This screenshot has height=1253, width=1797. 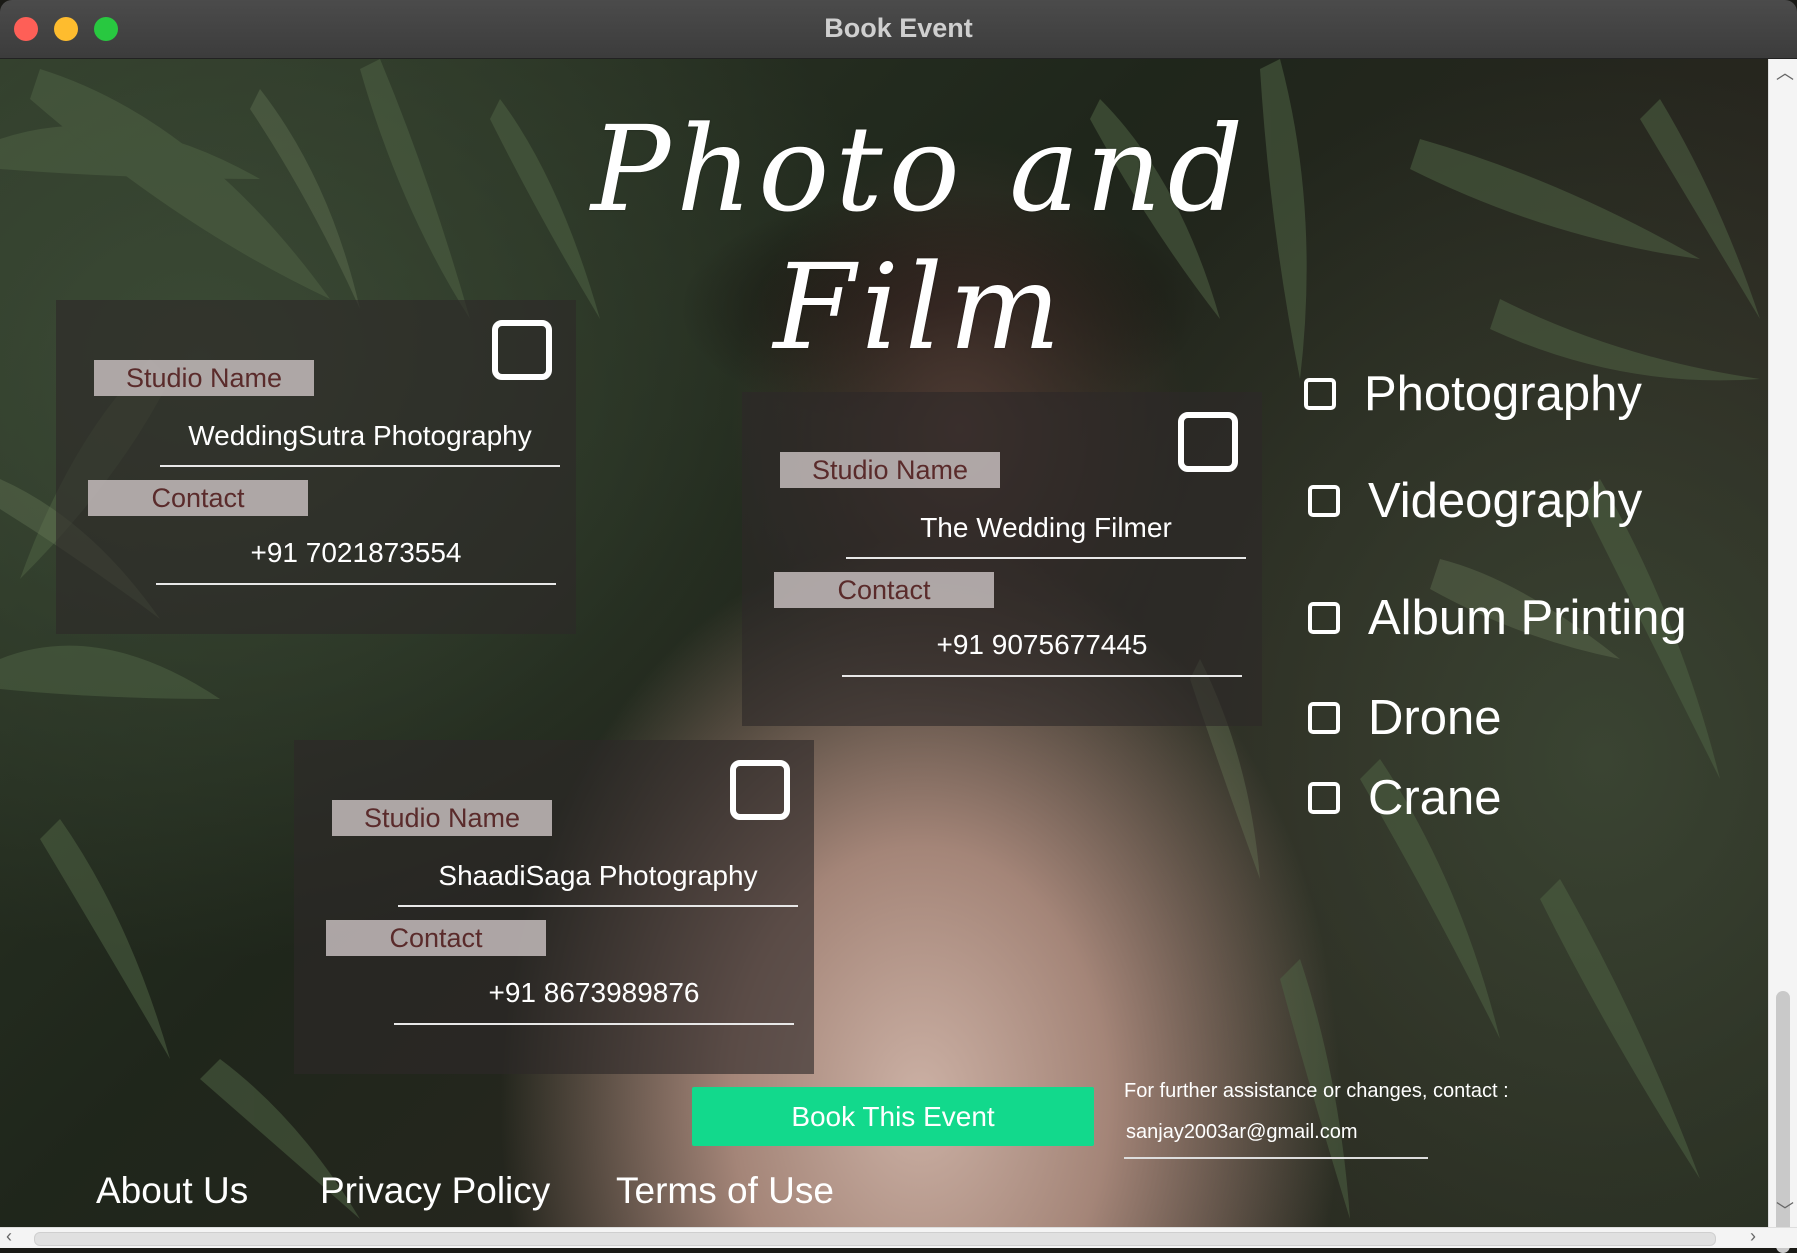 I want to click on window-title: Book Event, so click(x=898, y=28).